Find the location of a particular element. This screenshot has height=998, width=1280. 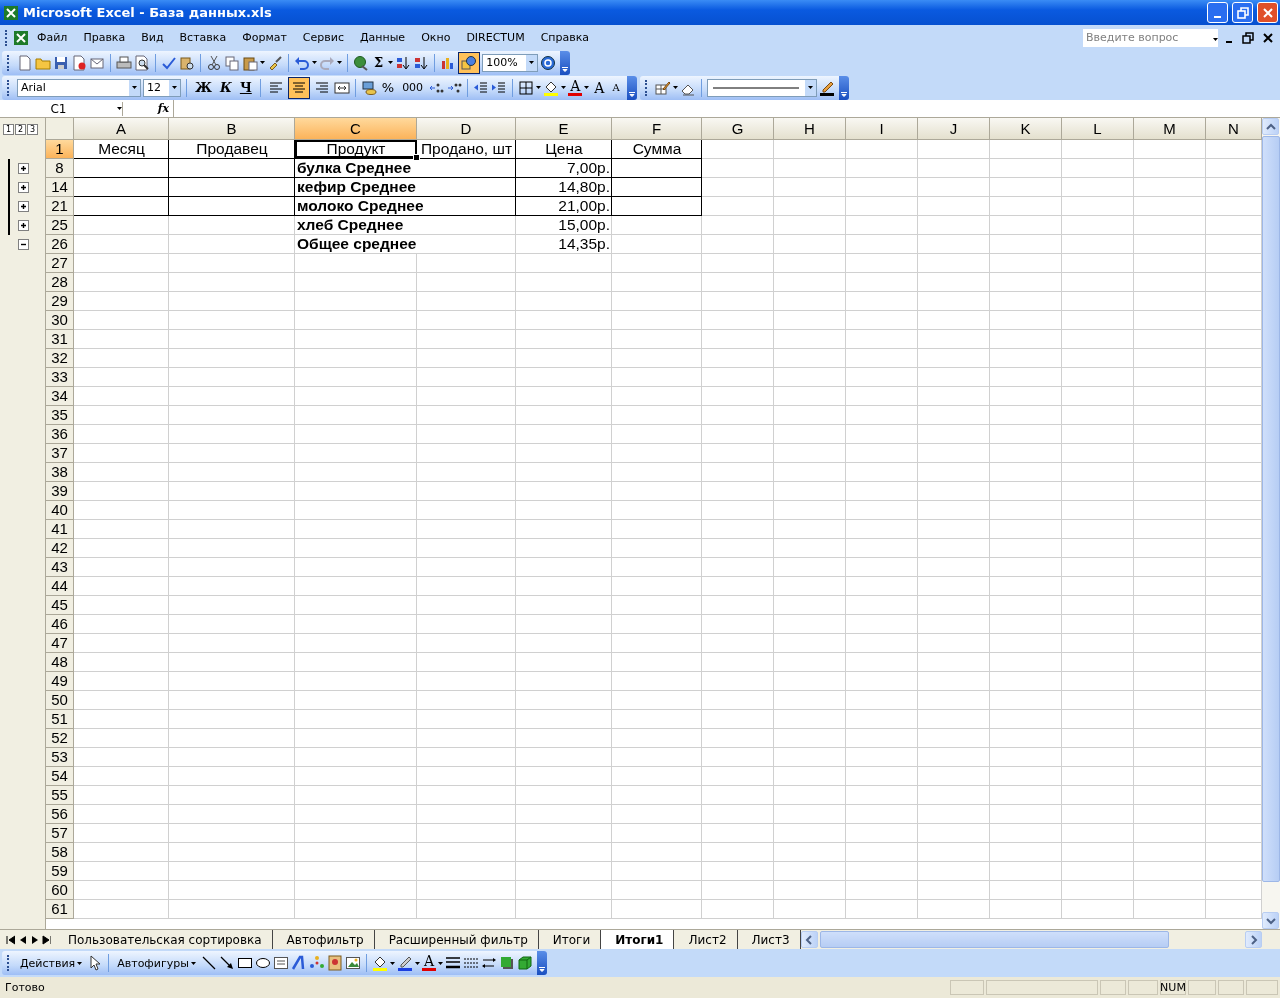

row-number: 30 is located at coordinates (60, 320).